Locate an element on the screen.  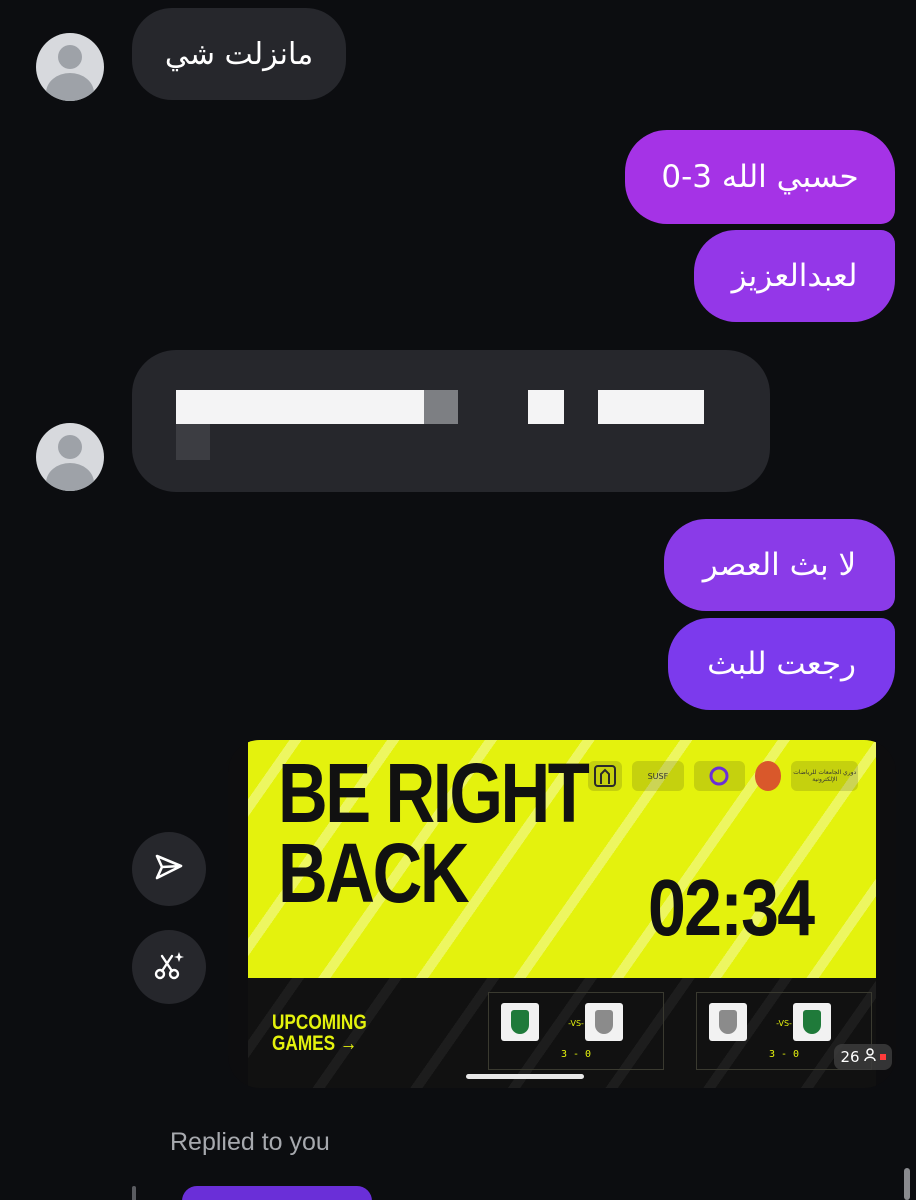
share-button is located at coordinates (169, 869).